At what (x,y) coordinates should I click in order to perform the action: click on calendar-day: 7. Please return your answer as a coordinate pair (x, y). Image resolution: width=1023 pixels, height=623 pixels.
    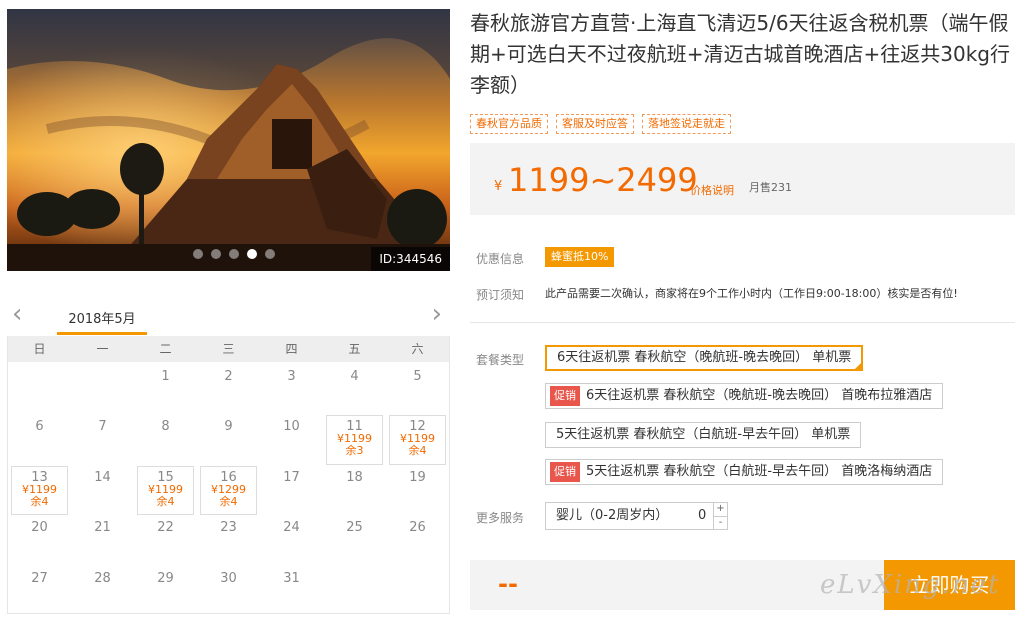
    Looking at the image, I should click on (102, 437).